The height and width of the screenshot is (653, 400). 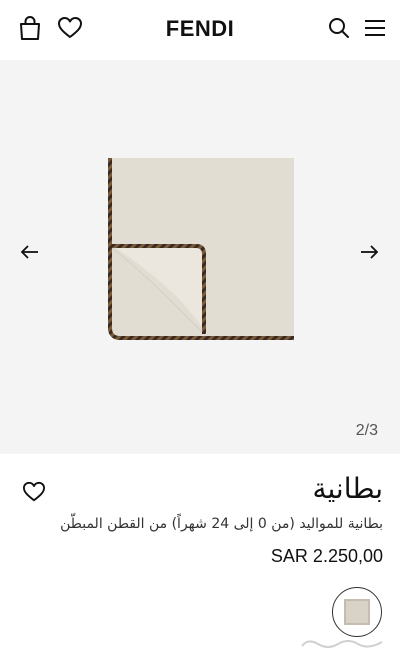 What do you see at coordinates (347, 488) in the screenshot?
I see `product-title: بطانية` at bounding box center [347, 488].